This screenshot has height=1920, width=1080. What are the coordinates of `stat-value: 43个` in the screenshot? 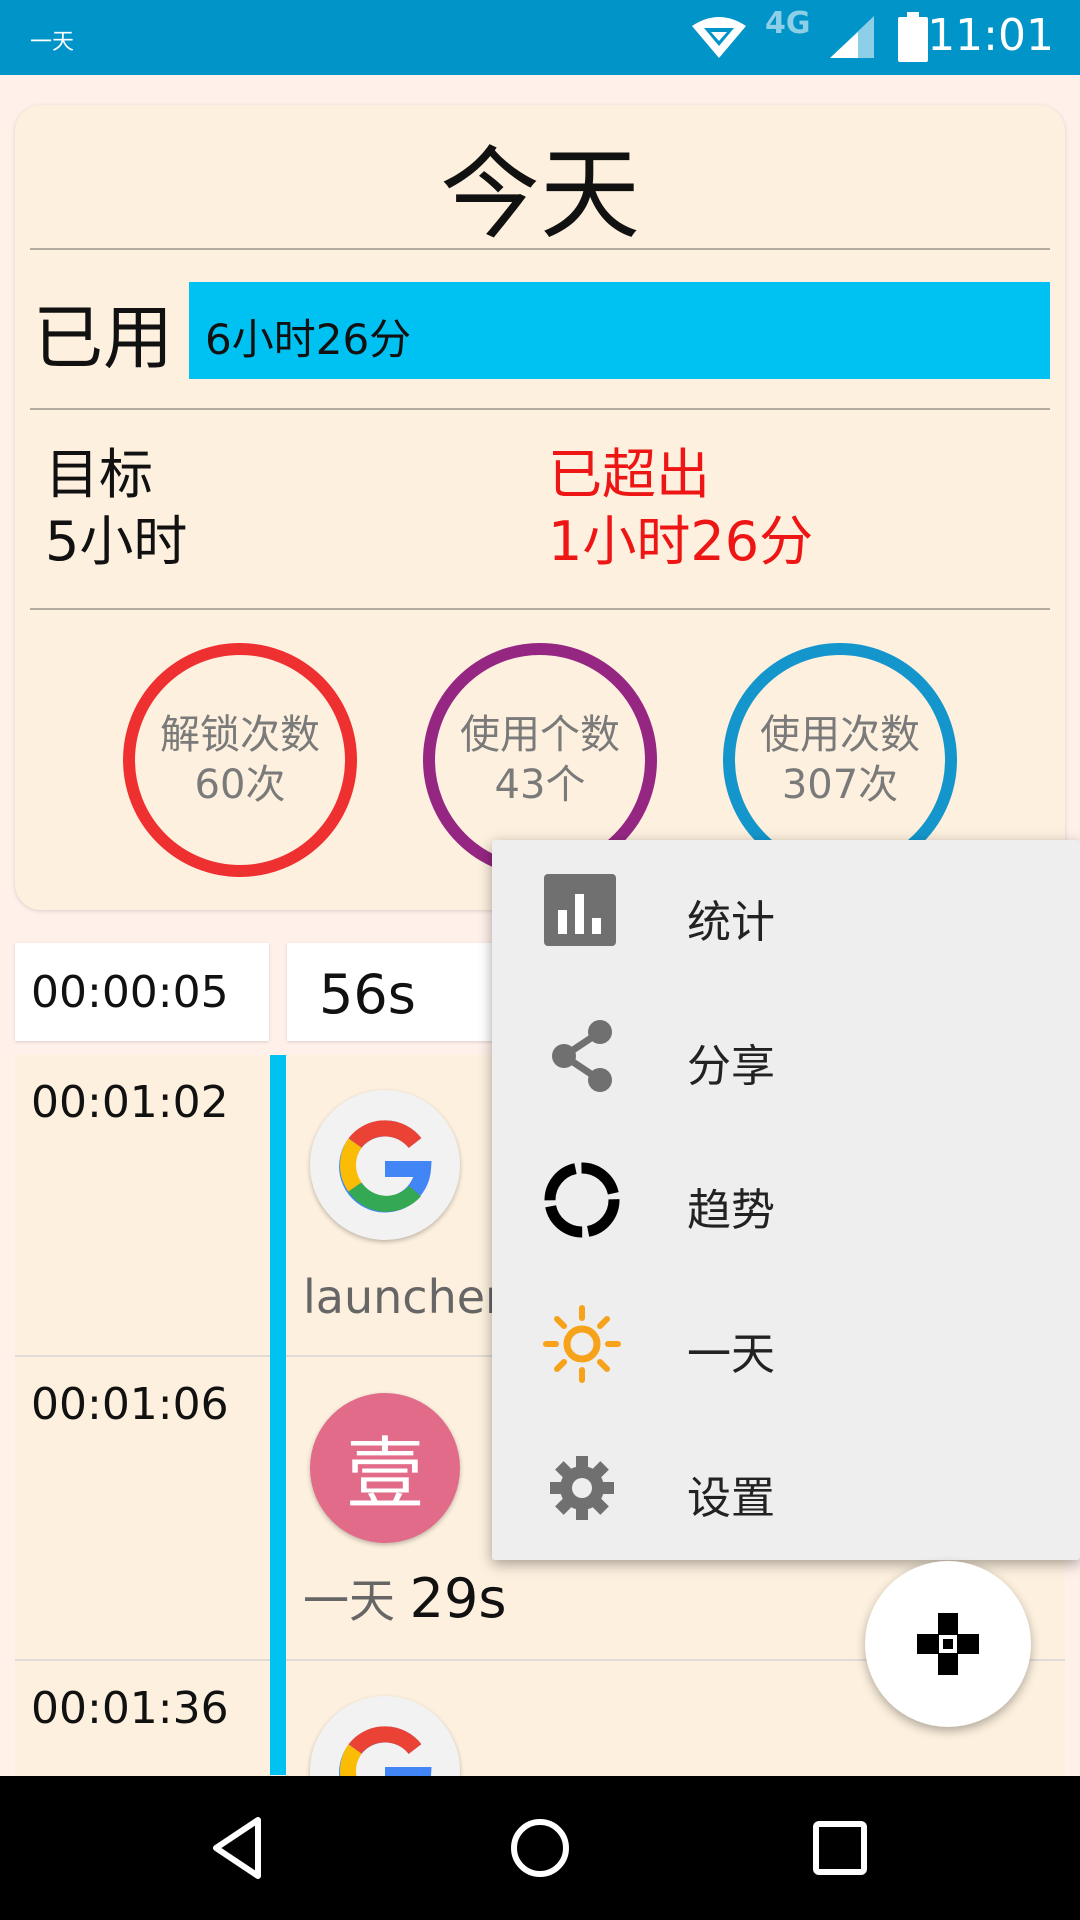 It's located at (540, 785).